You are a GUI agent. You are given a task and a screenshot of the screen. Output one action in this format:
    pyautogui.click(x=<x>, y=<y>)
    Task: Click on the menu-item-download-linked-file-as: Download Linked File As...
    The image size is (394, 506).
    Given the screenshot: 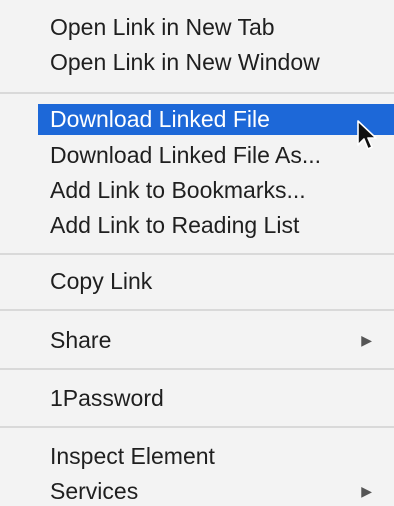 What is the action you would take?
    pyautogui.click(x=216, y=155)
    